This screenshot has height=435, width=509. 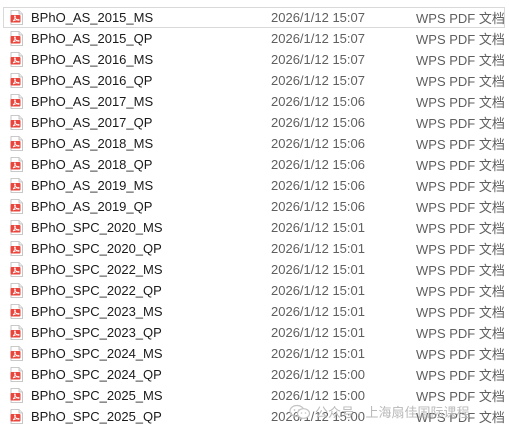 What do you see at coordinates (97, 353) in the screenshot?
I see `file-name: BPhO_SPC_2024_MS` at bounding box center [97, 353].